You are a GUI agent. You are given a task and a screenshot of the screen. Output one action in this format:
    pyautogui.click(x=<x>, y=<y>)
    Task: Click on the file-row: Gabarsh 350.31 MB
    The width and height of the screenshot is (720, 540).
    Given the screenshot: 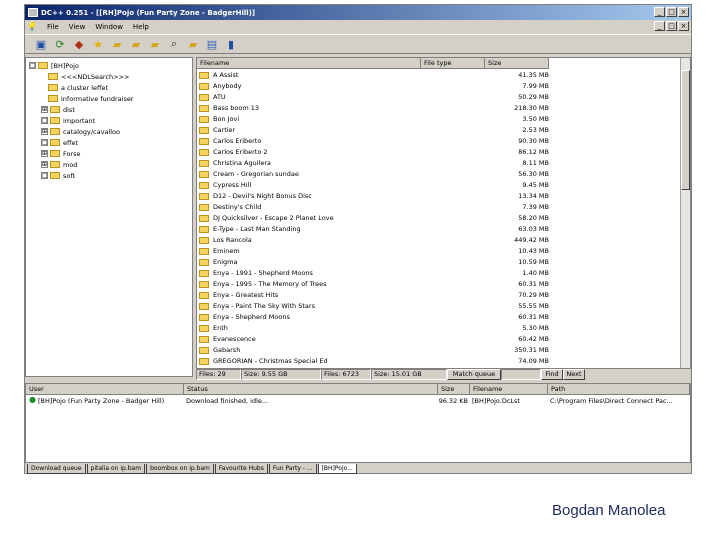 What is the action you would take?
    pyautogui.click(x=437, y=350)
    